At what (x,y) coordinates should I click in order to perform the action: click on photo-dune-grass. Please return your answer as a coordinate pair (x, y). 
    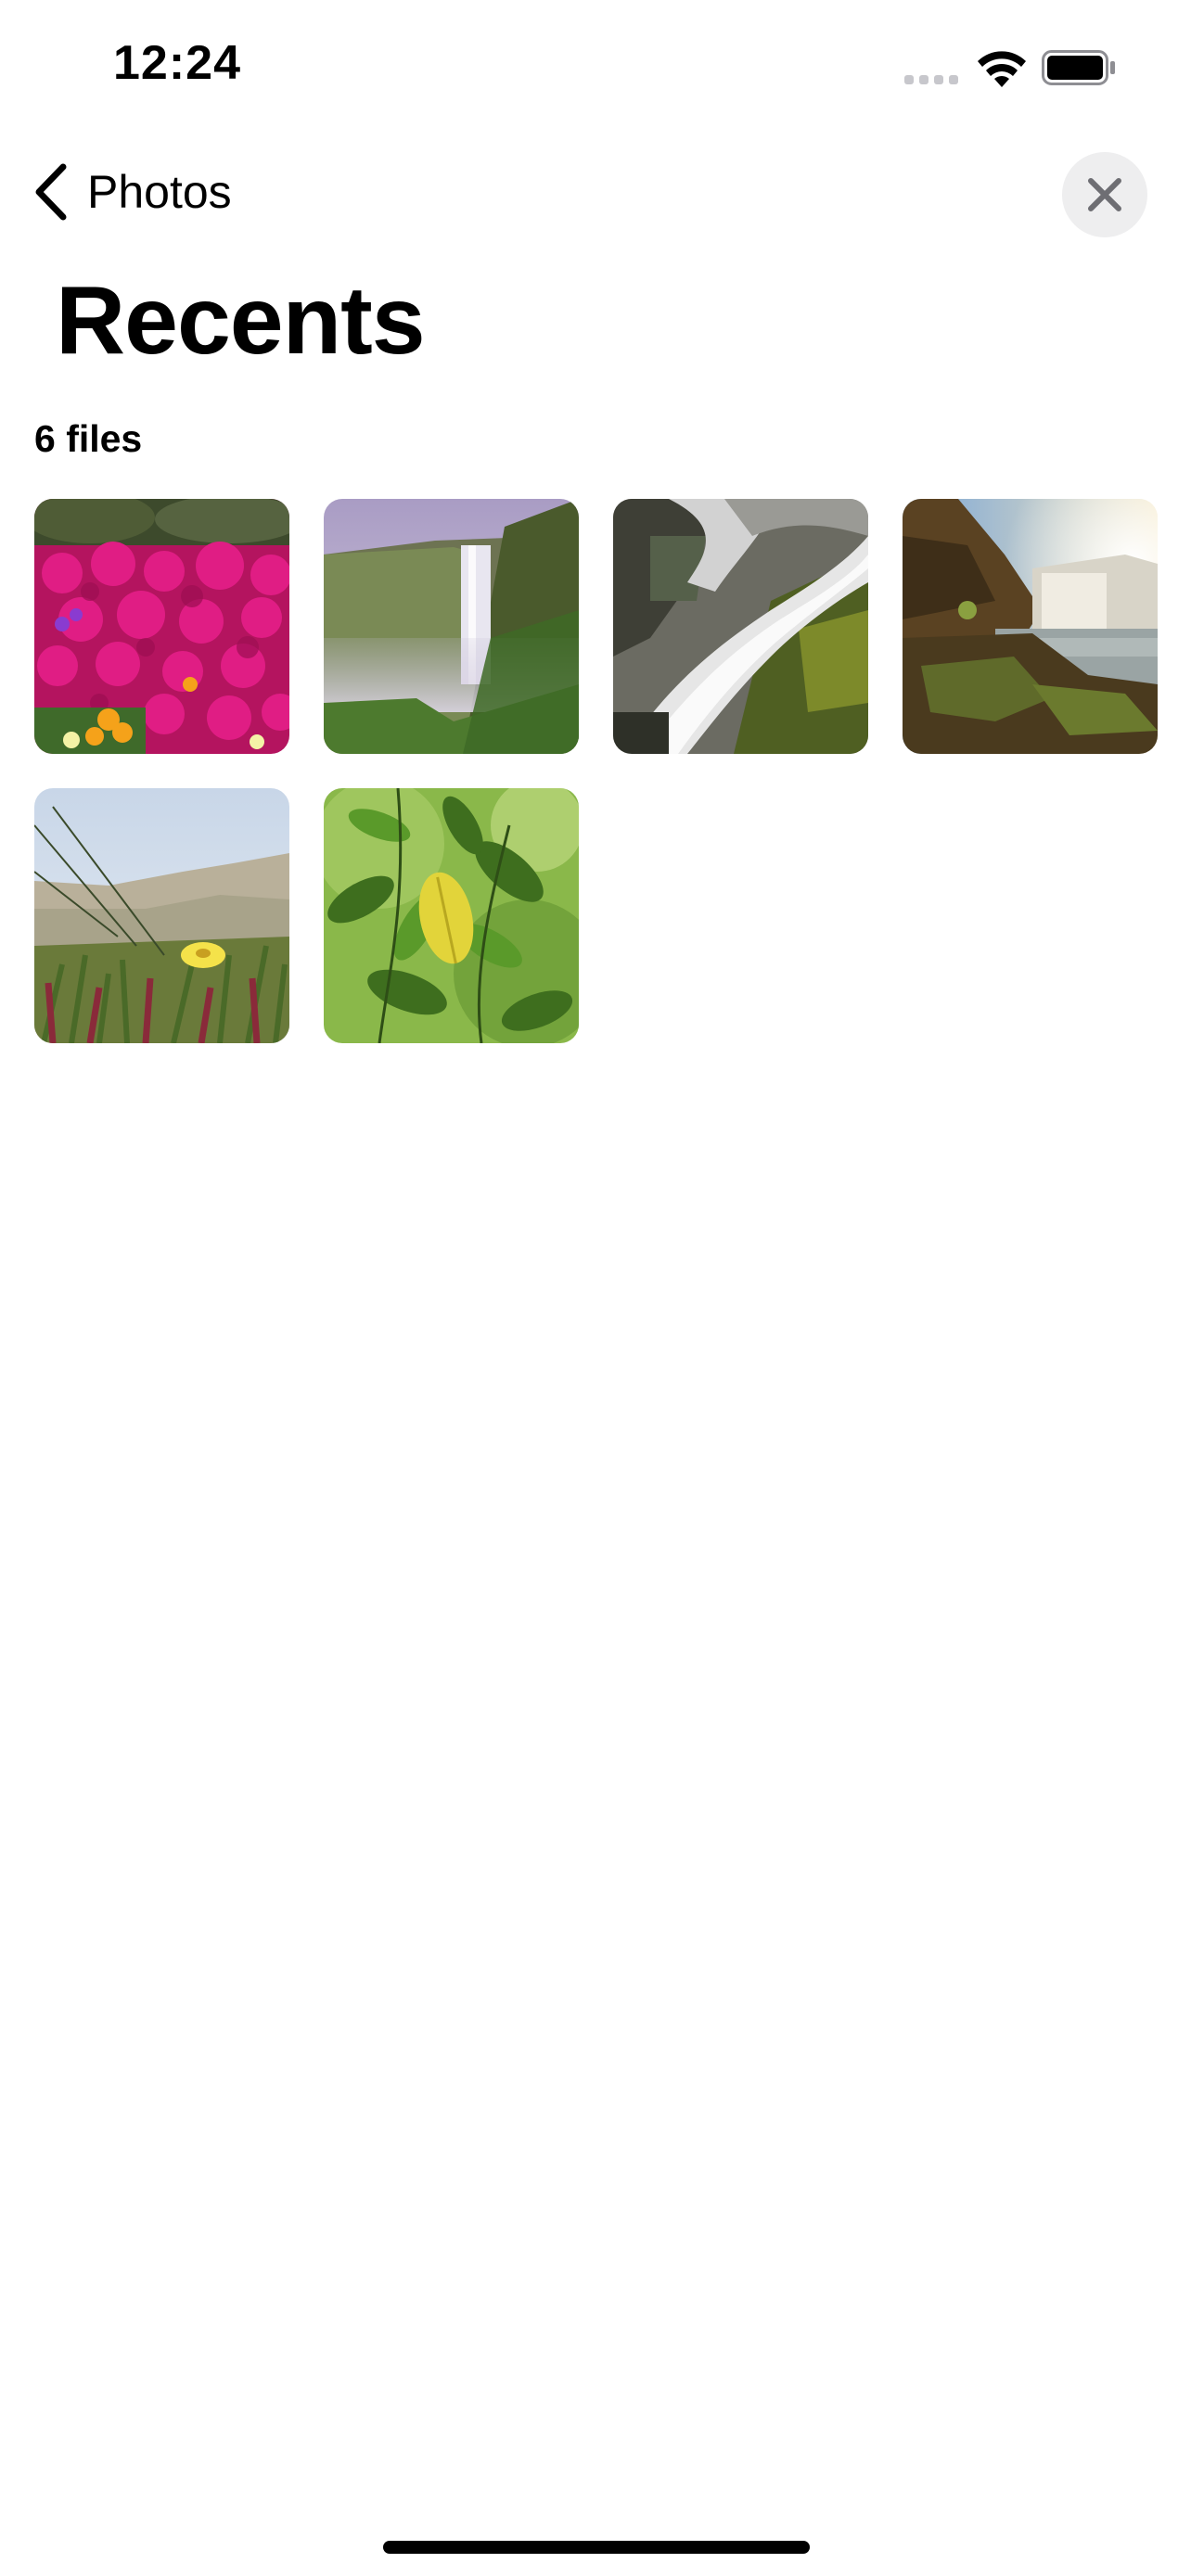
    Looking at the image, I should click on (161, 916).